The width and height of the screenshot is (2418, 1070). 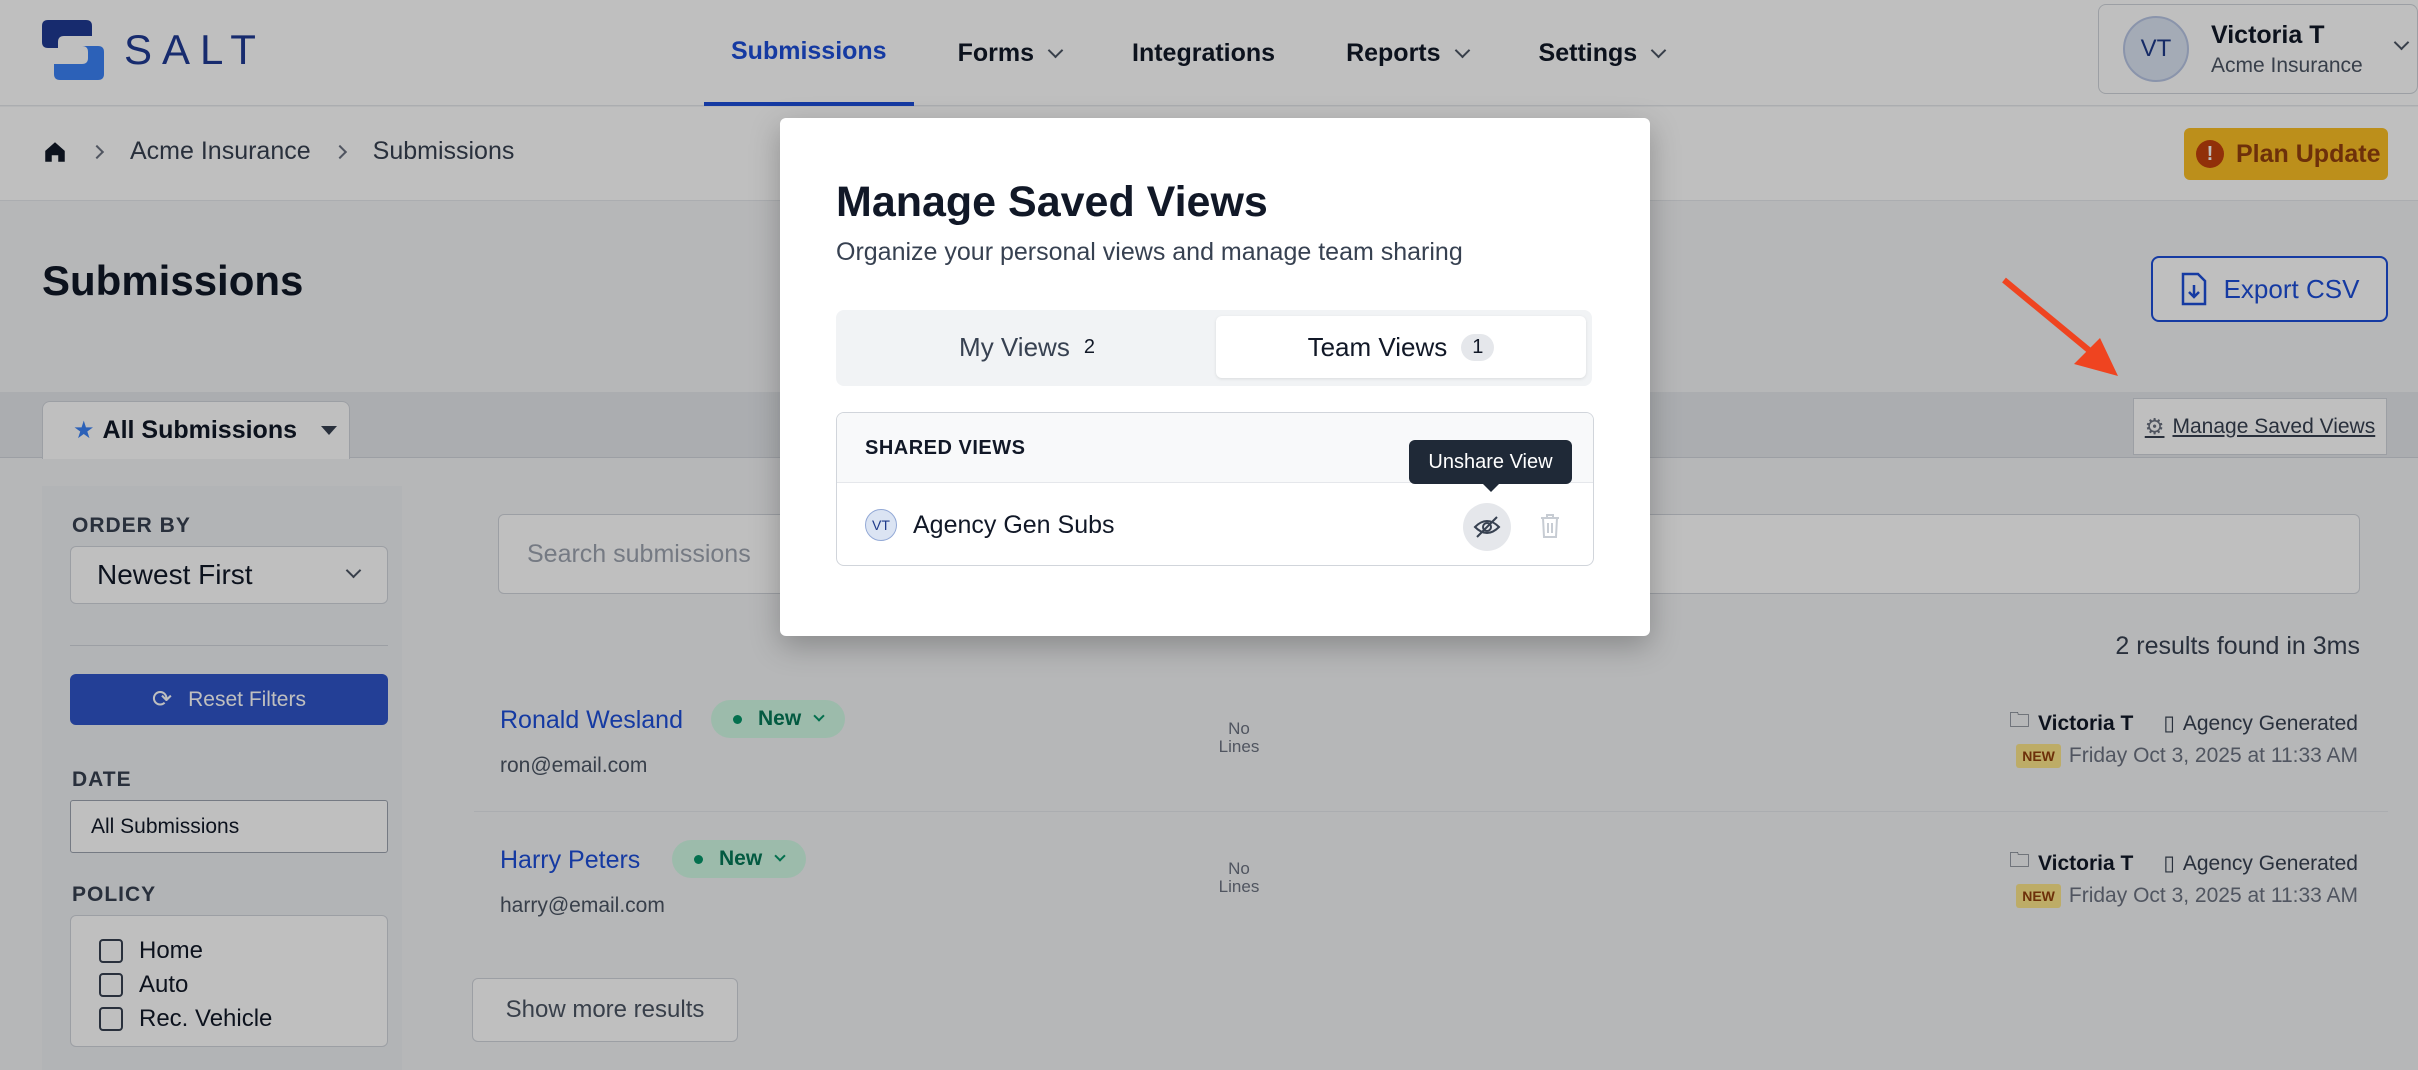 I want to click on modal-title: Manage Saved Views, so click(x=1052, y=202).